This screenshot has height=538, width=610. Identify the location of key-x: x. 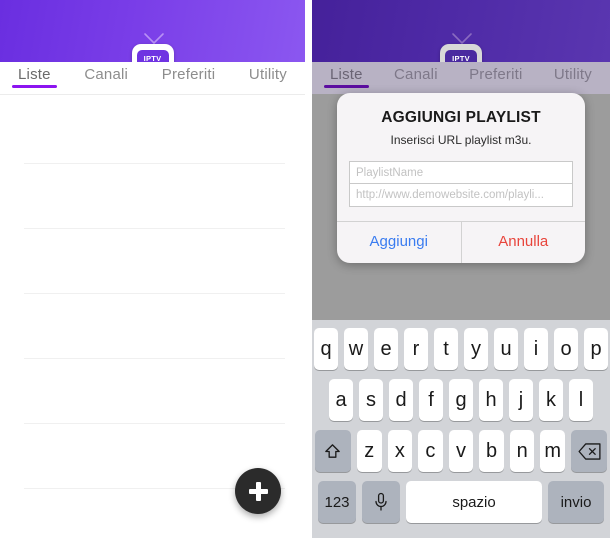
(400, 451).